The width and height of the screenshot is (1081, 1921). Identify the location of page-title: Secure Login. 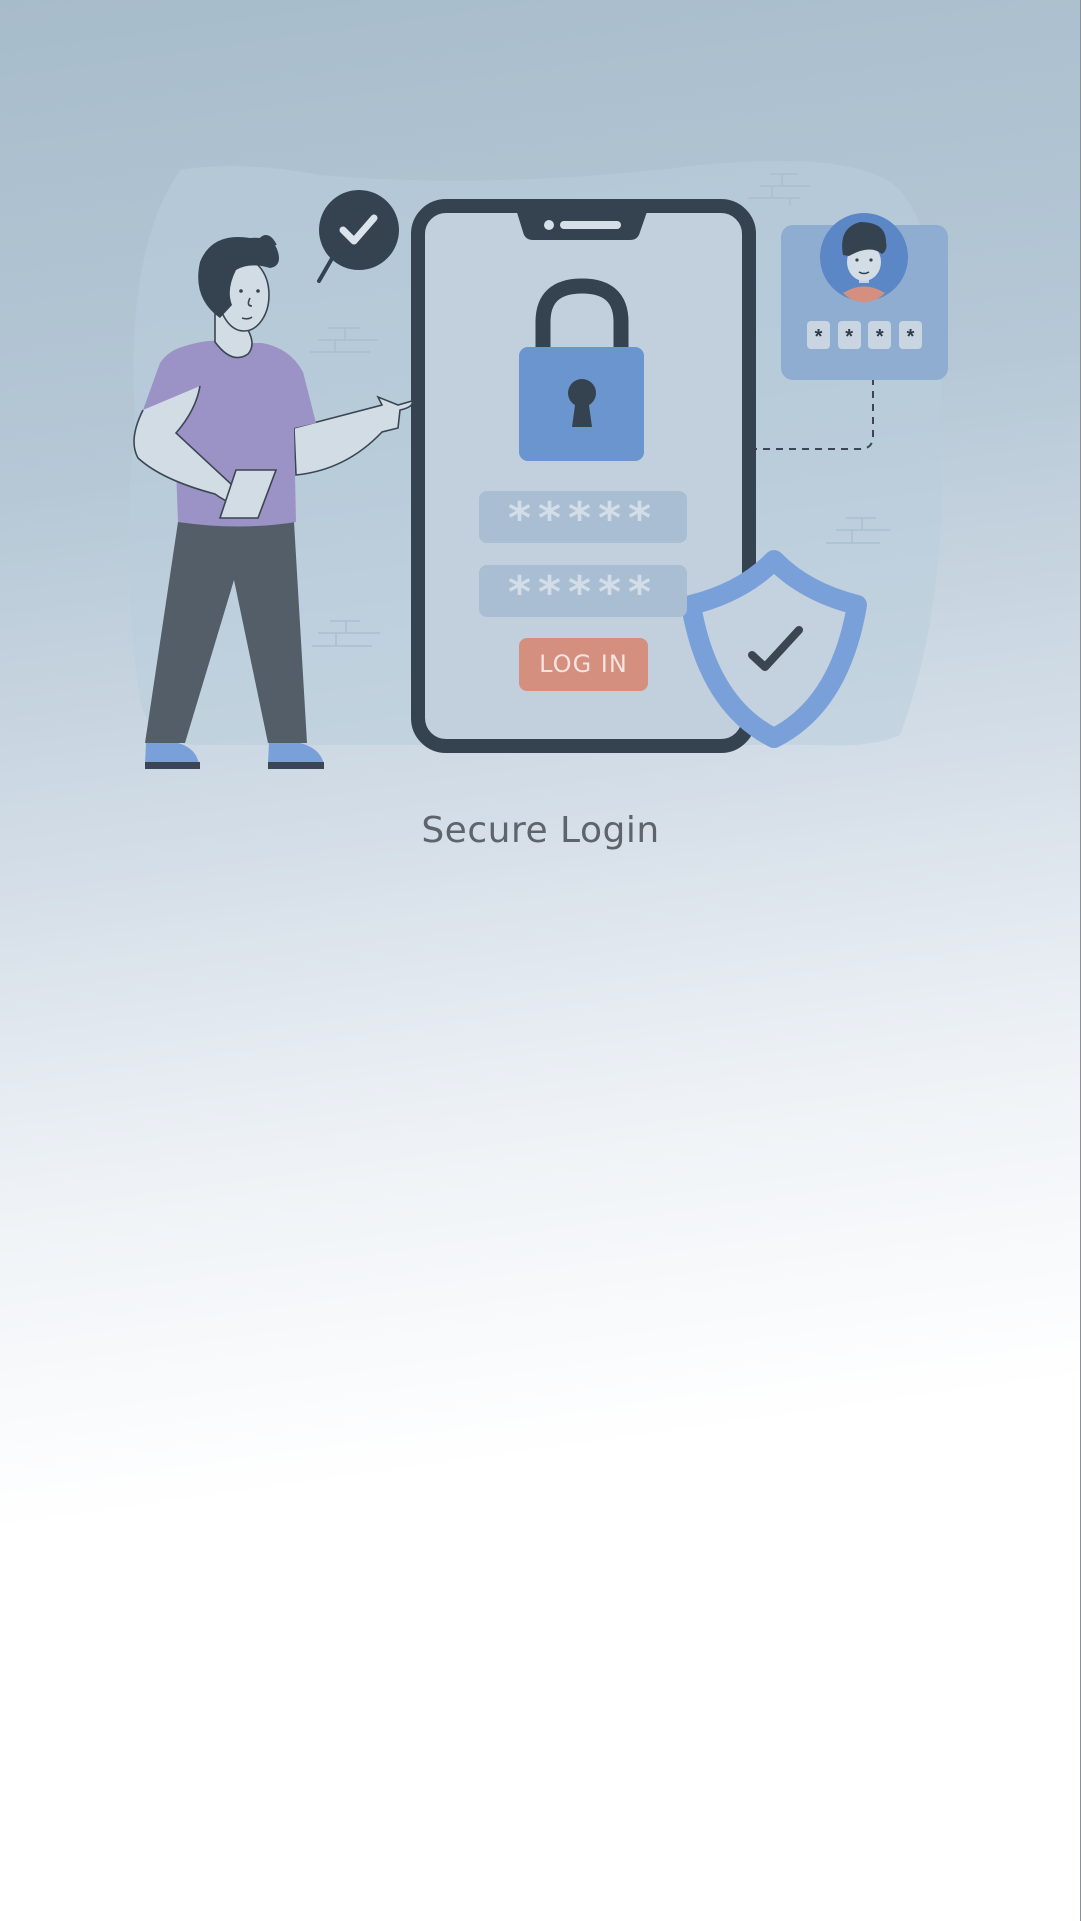
(540, 830).